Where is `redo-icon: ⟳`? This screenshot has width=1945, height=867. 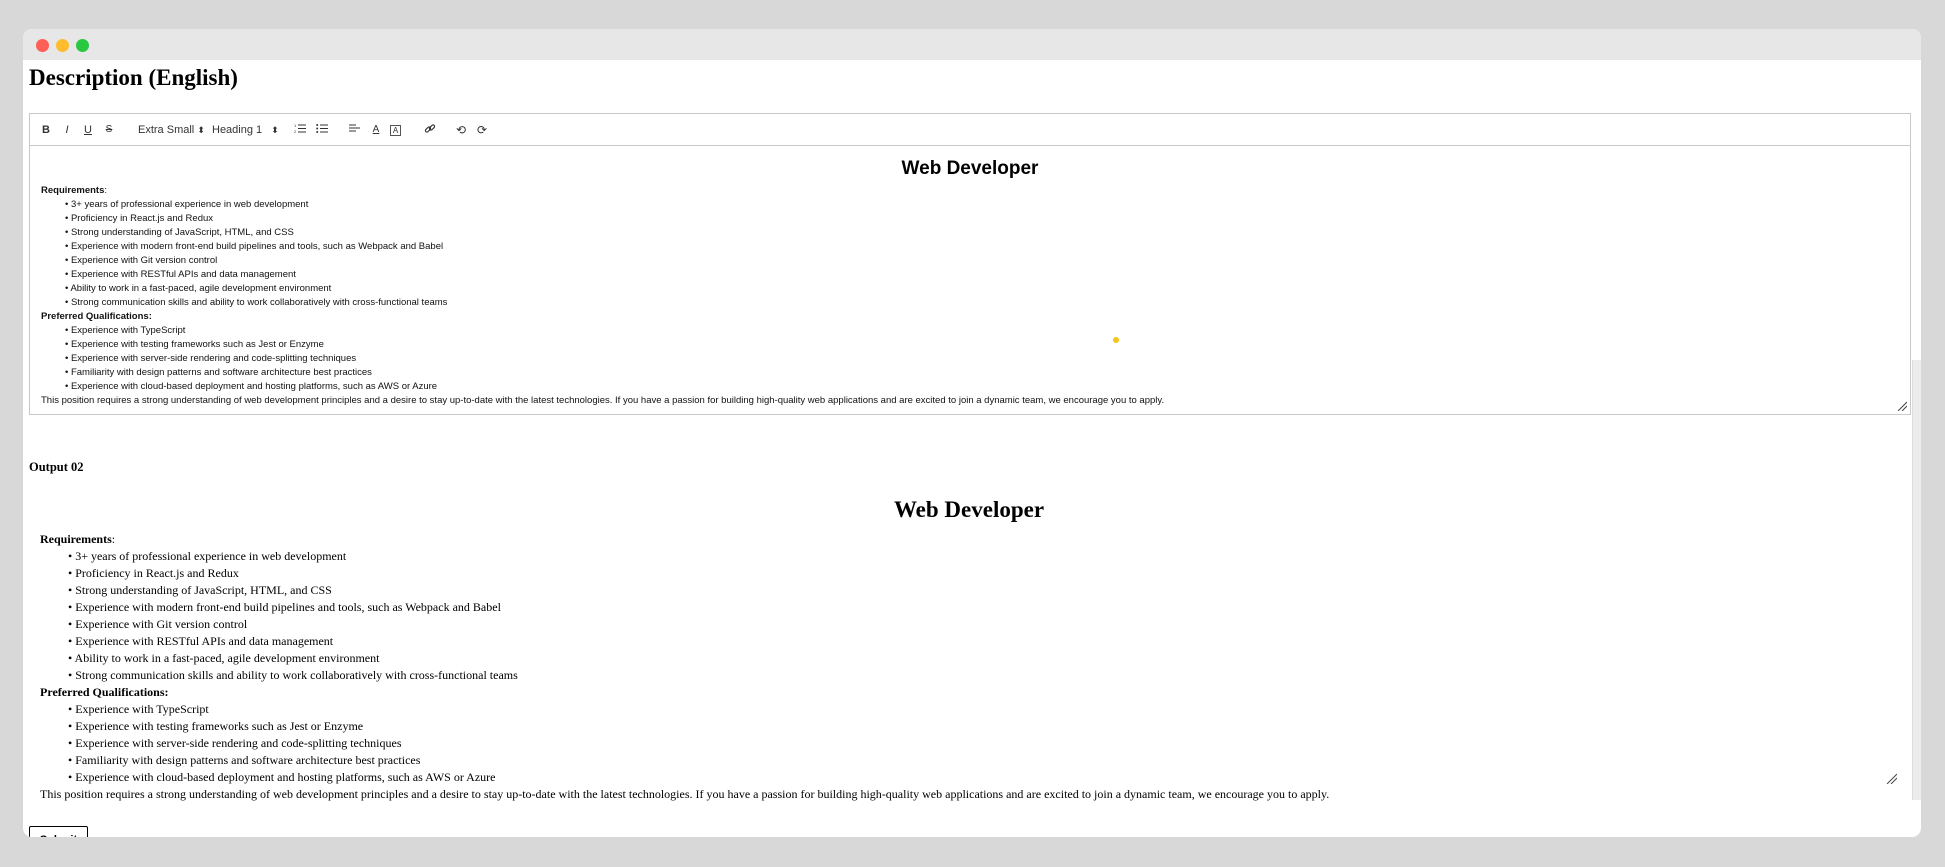
redo-icon: ⟳ is located at coordinates (482, 130).